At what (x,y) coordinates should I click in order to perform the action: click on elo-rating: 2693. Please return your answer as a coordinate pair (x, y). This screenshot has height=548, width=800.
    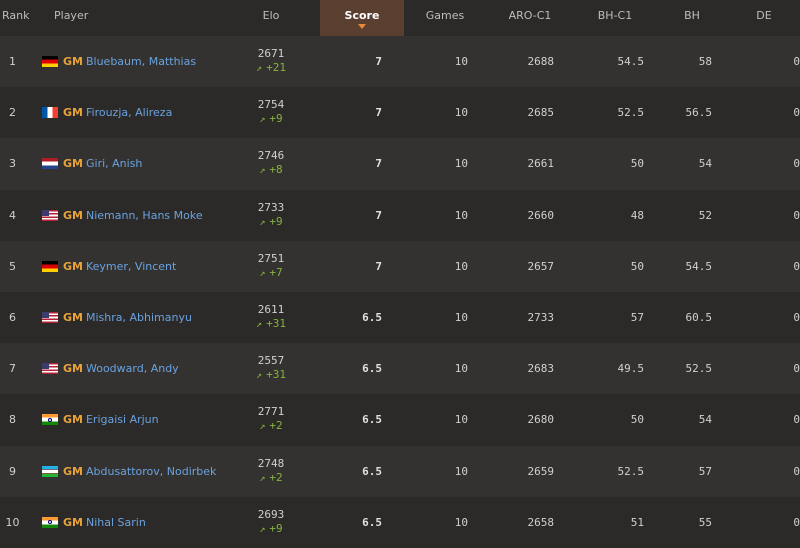
    Looking at the image, I should click on (271, 514).